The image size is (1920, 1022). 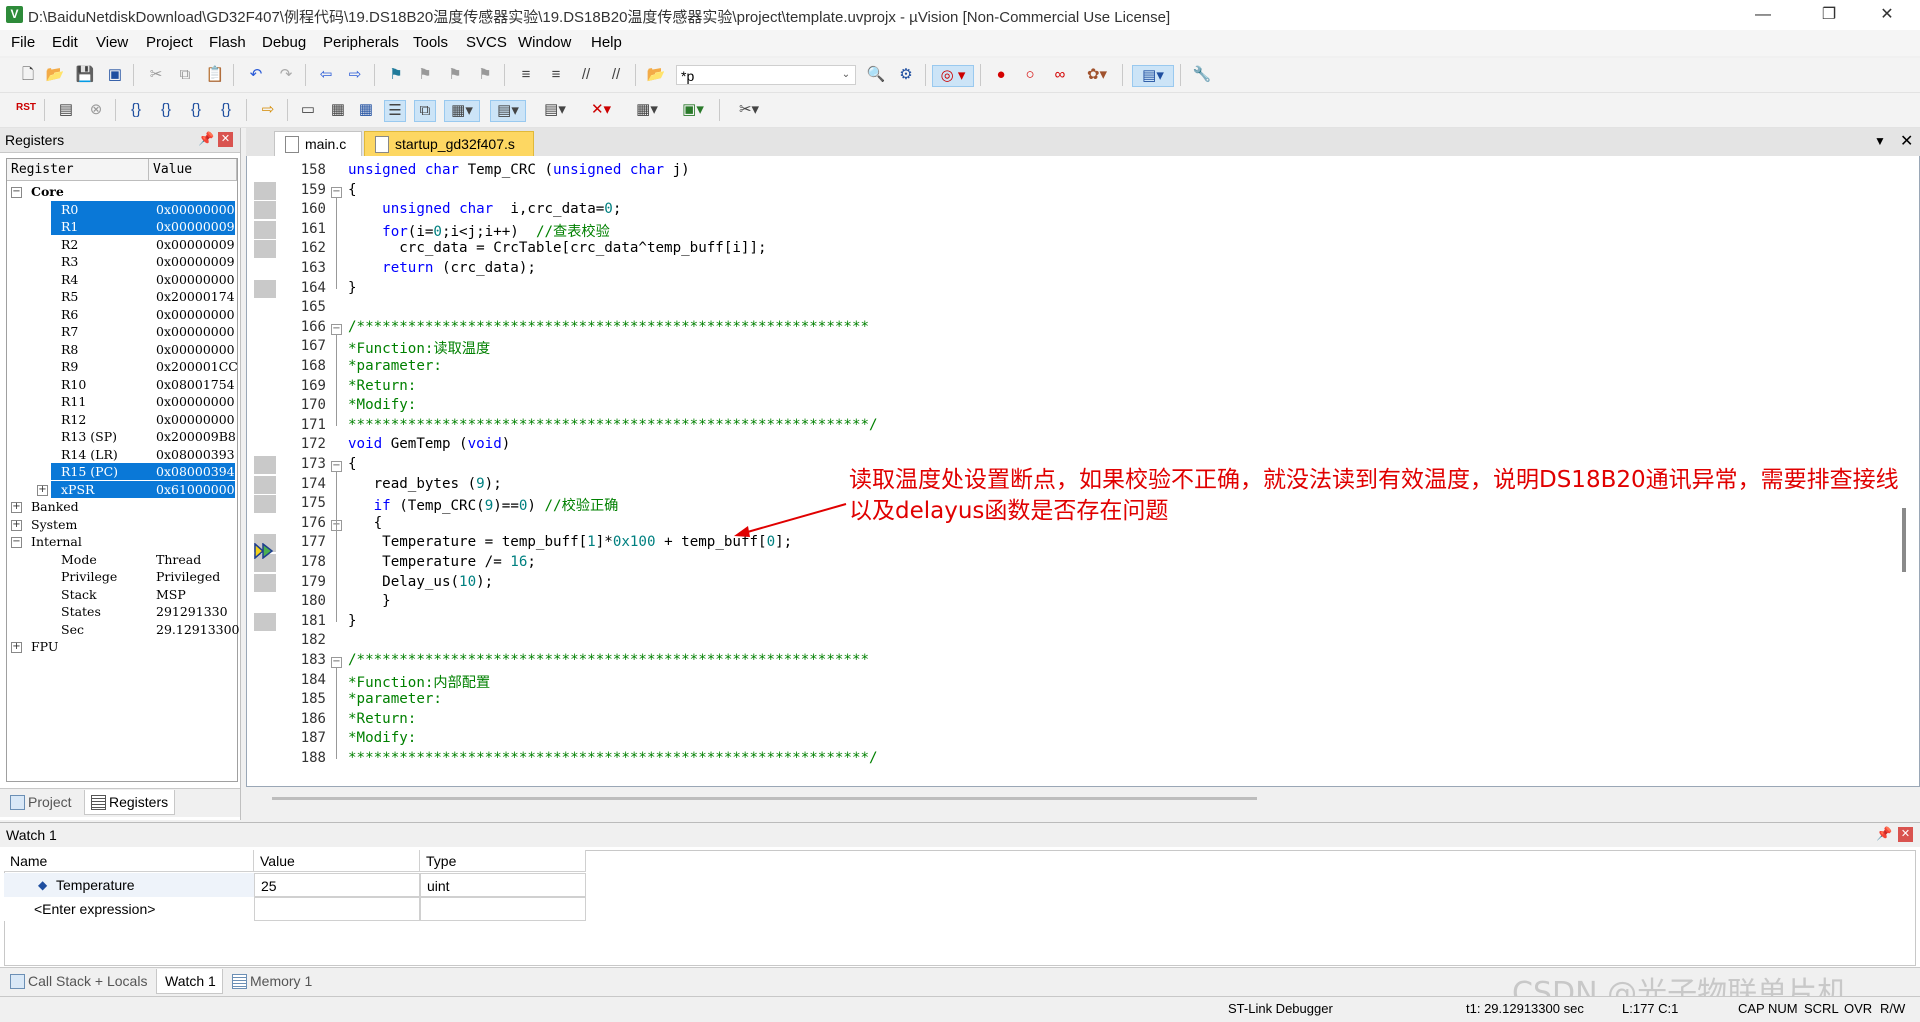 I want to click on register-value: 0x08000394, so click(x=195, y=471).